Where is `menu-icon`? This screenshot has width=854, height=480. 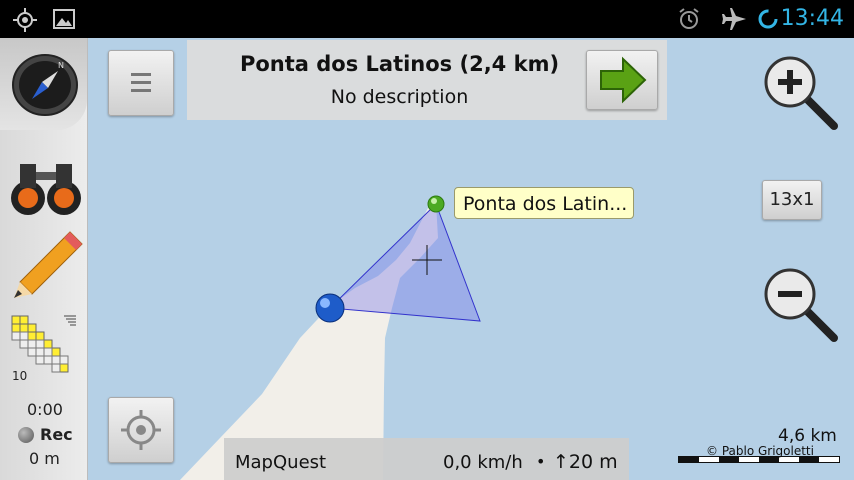 menu-icon is located at coordinates (141, 82).